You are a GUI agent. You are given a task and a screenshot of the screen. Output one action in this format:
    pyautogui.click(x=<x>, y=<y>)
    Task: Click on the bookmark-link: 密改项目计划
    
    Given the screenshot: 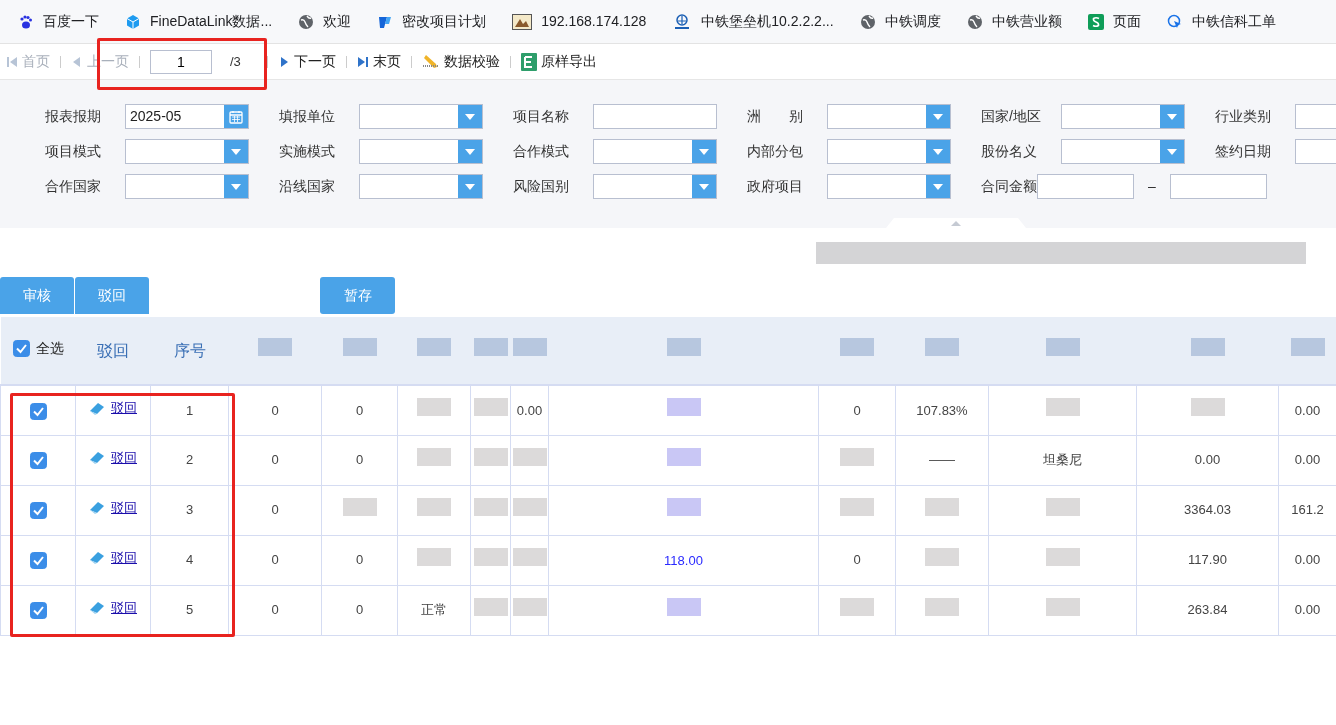 What is the action you would take?
    pyautogui.click(x=432, y=21)
    